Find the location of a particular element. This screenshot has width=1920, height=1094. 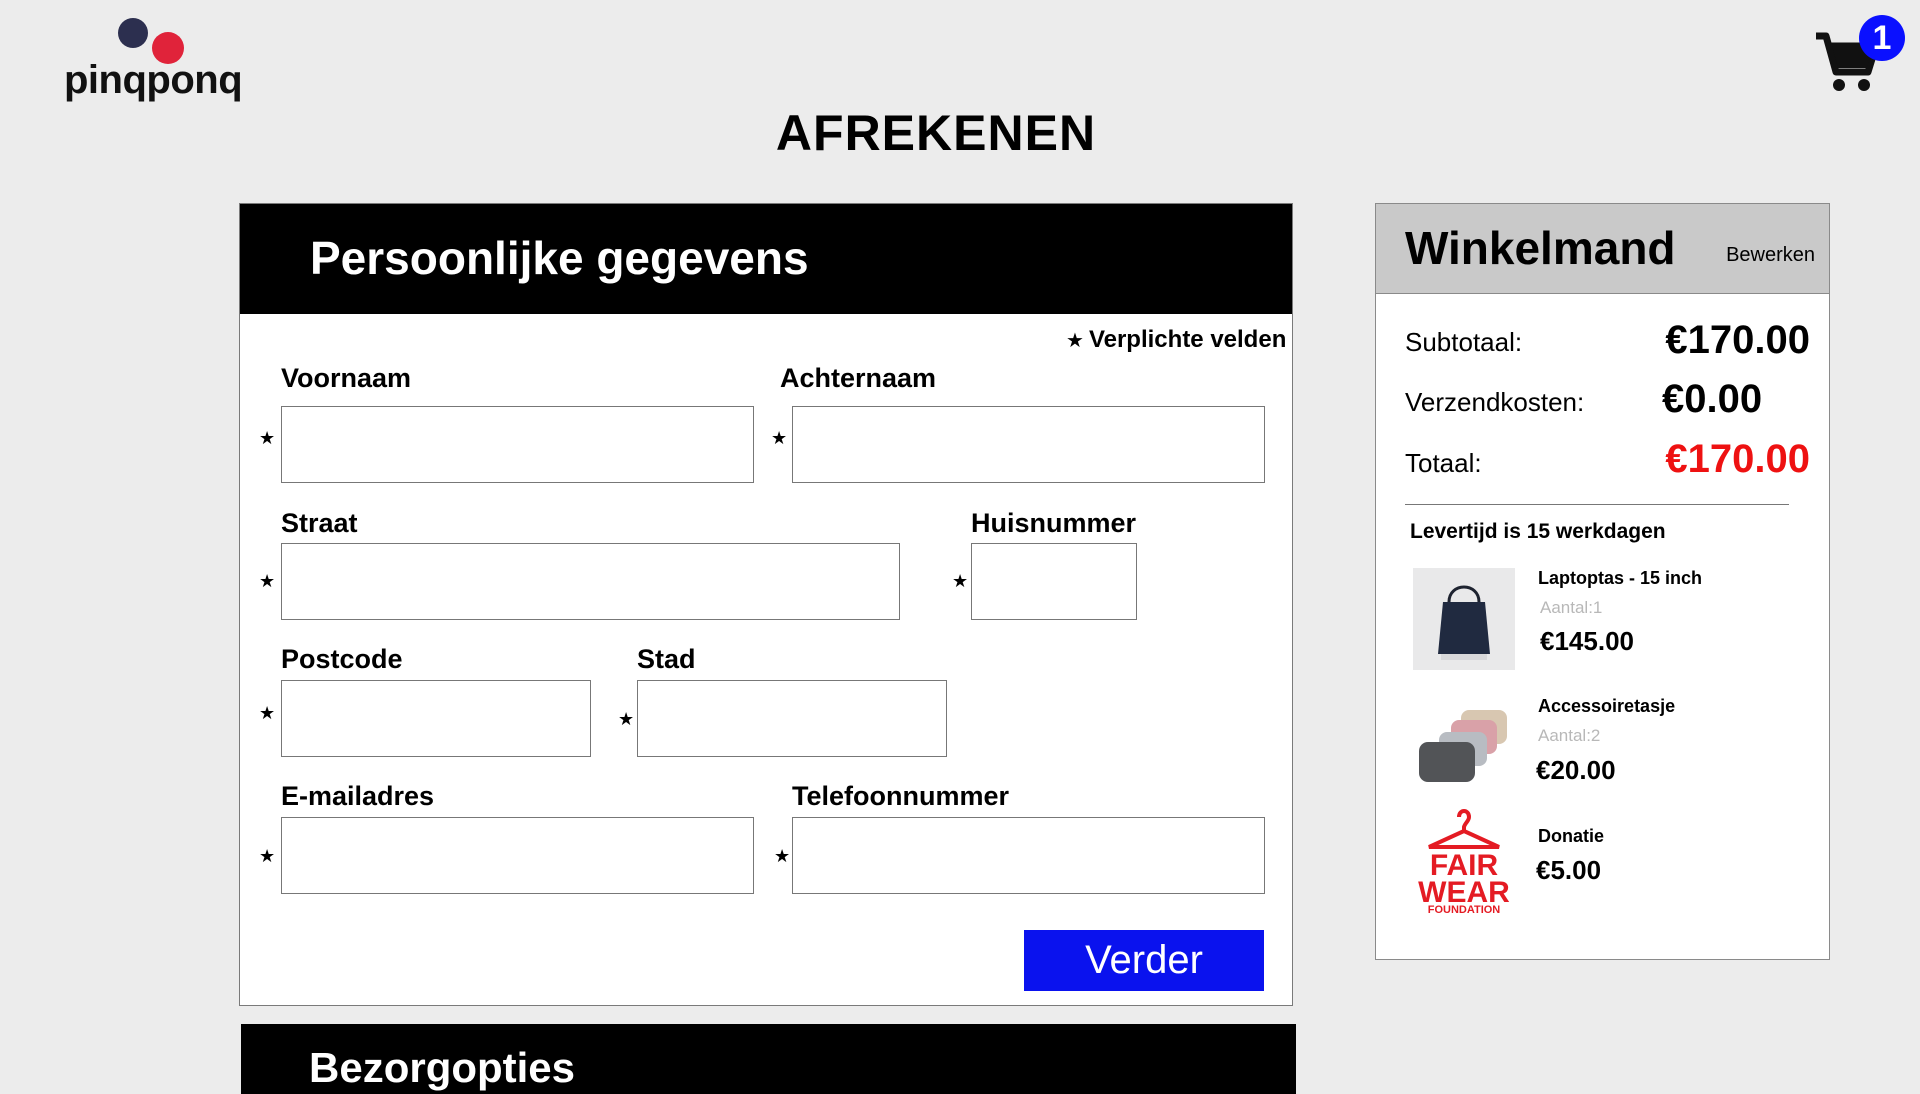

cart-count-badge: 1 is located at coordinates (1882, 38).